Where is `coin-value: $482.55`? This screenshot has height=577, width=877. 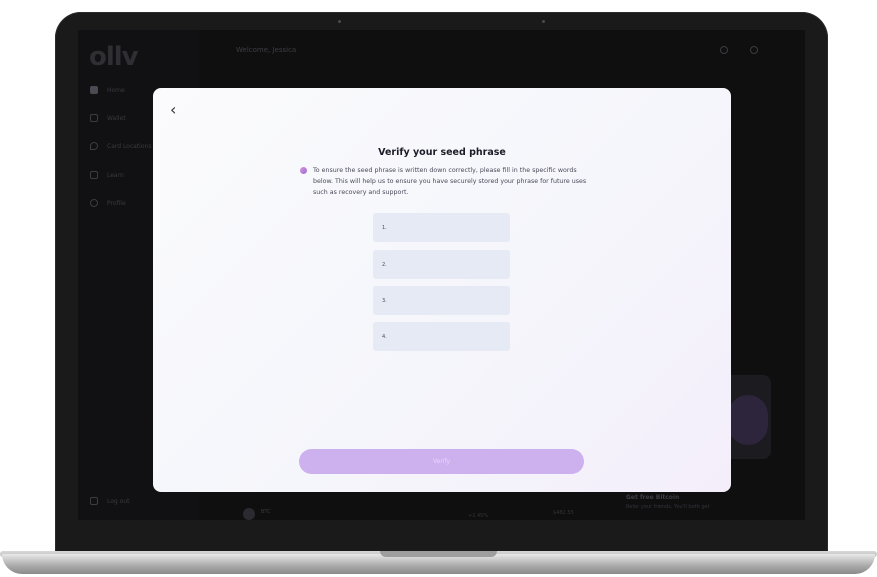 coin-value: $482.55 is located at coordinates (563, 513).